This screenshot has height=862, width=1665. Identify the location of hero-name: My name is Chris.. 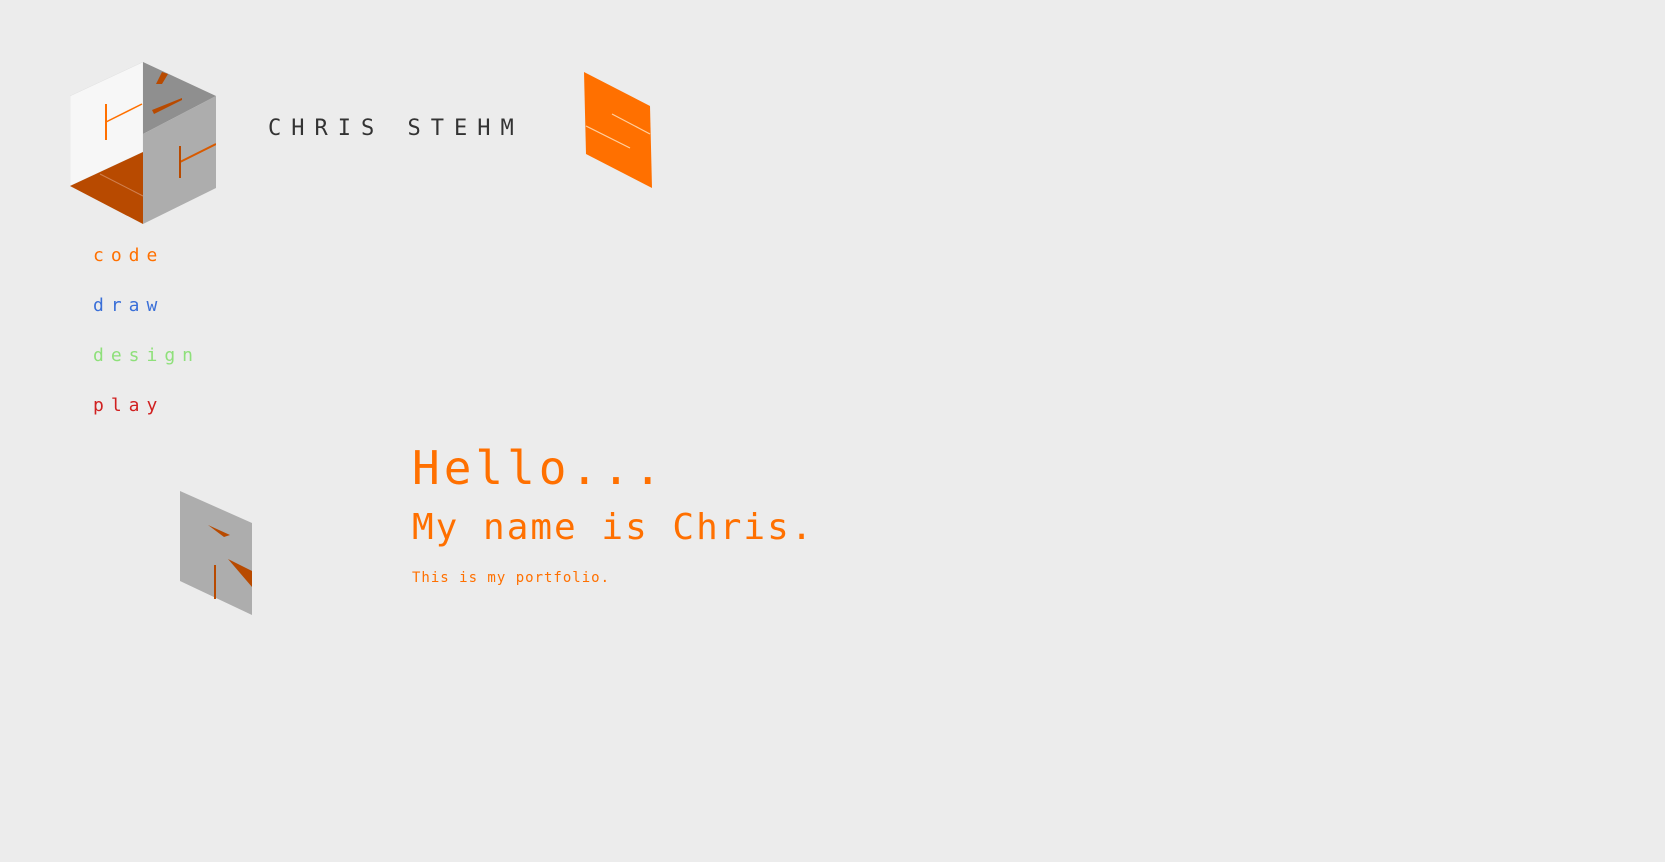
(613, 527).